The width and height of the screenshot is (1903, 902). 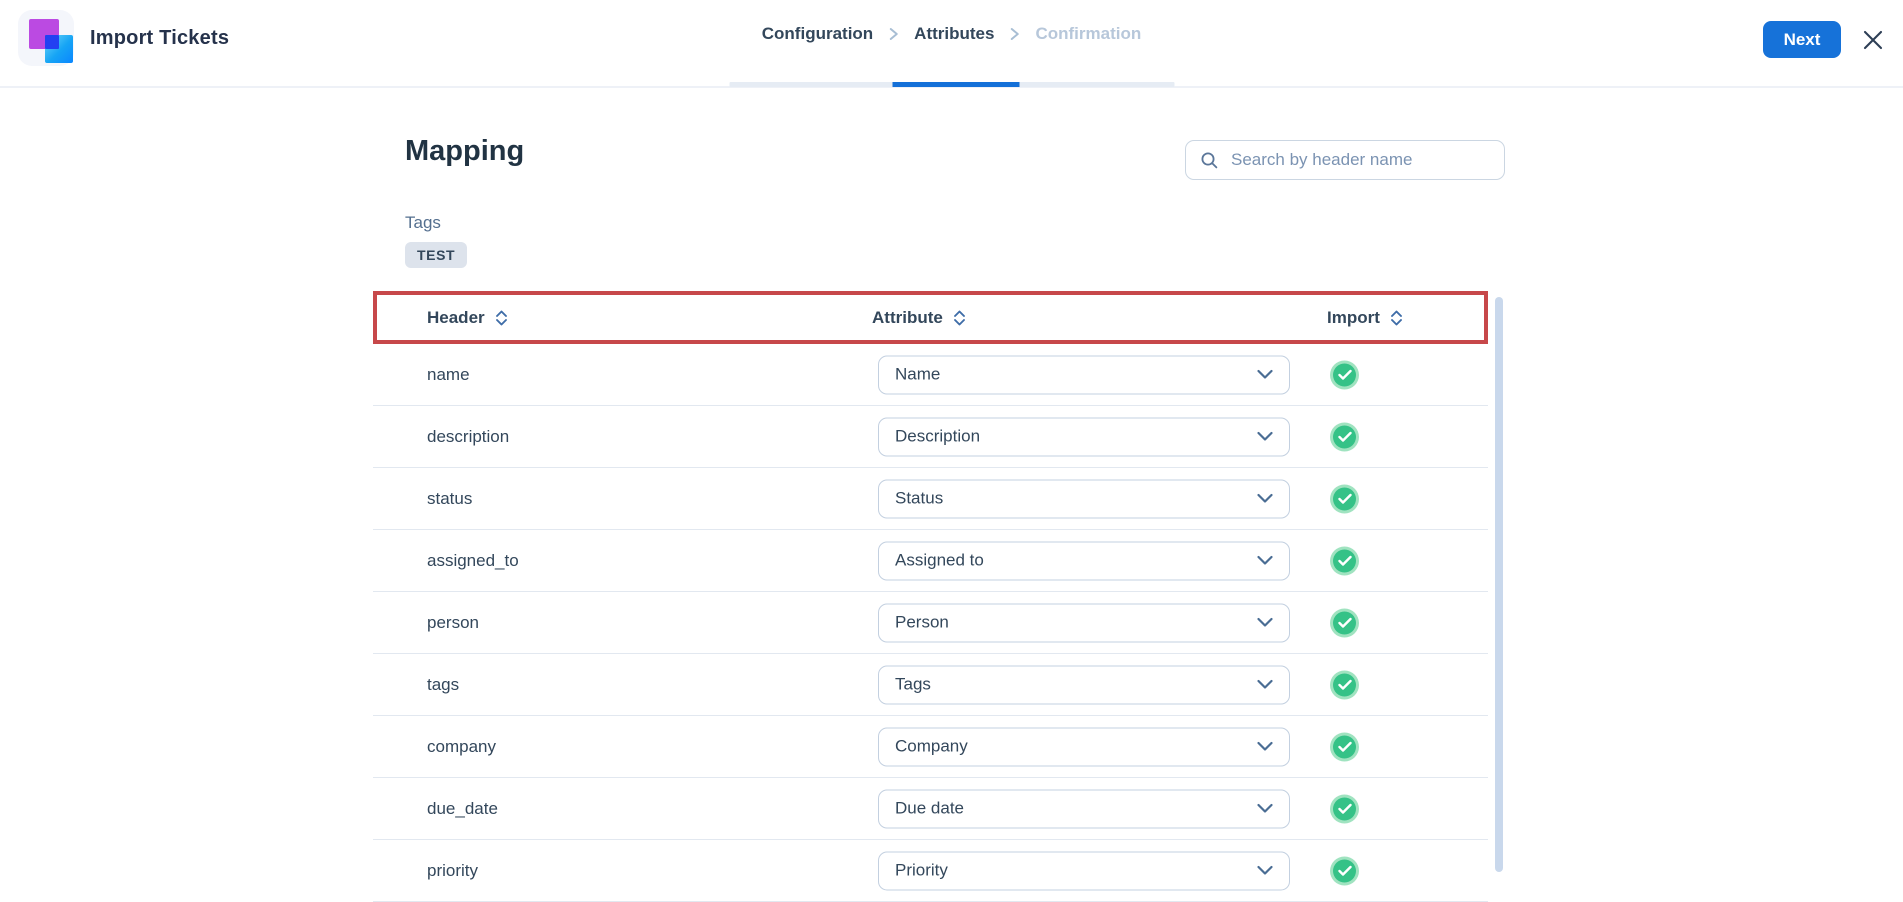 I want to click on table-row: company Company, so click(x=930, y=747).